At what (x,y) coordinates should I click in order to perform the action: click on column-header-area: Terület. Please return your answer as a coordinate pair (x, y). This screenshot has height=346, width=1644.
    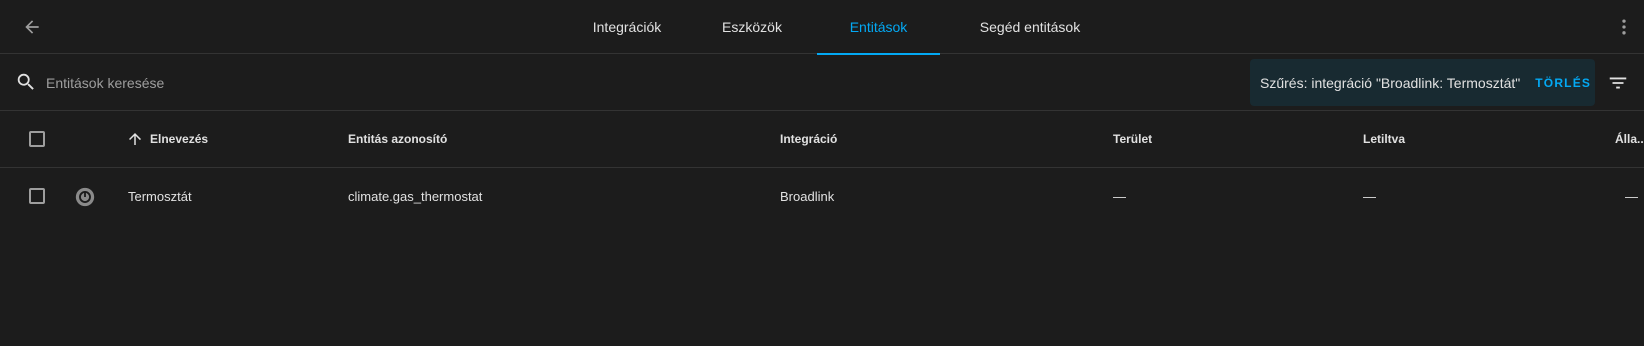
    Looking at the image, I should click on (1132, 139).